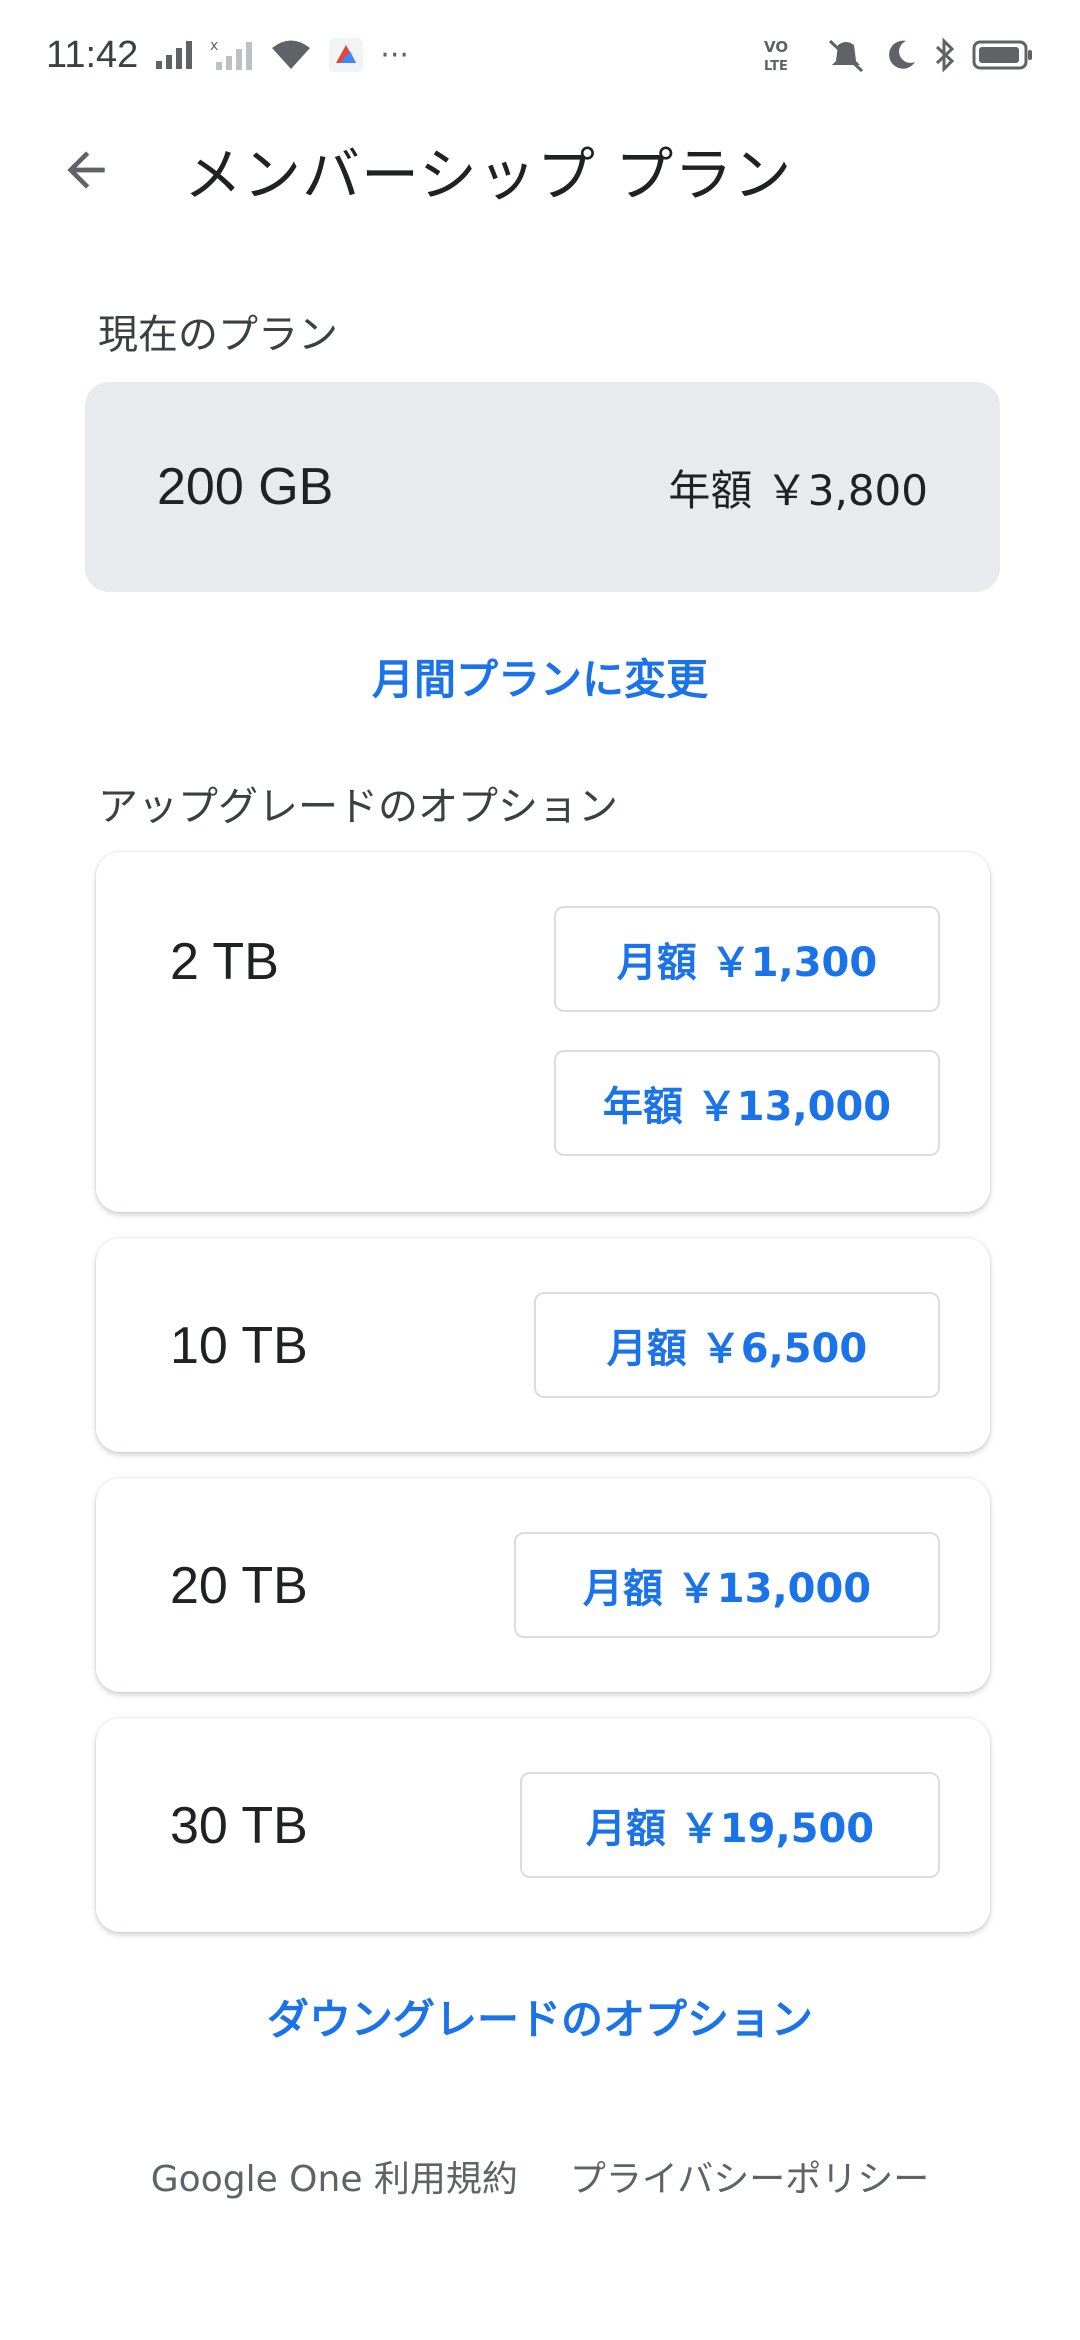 This screenshot has width=1080, height=2340. Describe the element at coordinates (334, 2176) in the screenshot. I see `terms-link: Google One 利用規約` at that location.